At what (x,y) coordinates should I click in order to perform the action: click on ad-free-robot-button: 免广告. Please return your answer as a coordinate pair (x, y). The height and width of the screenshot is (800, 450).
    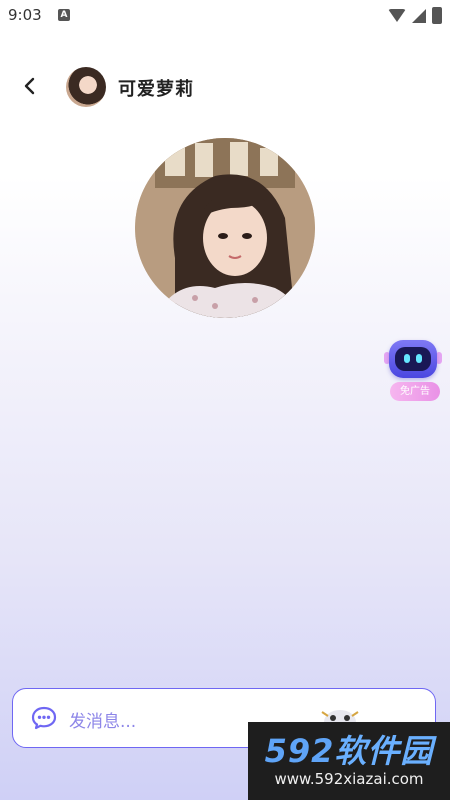
    Looking at the image, I should click on (414, 371).